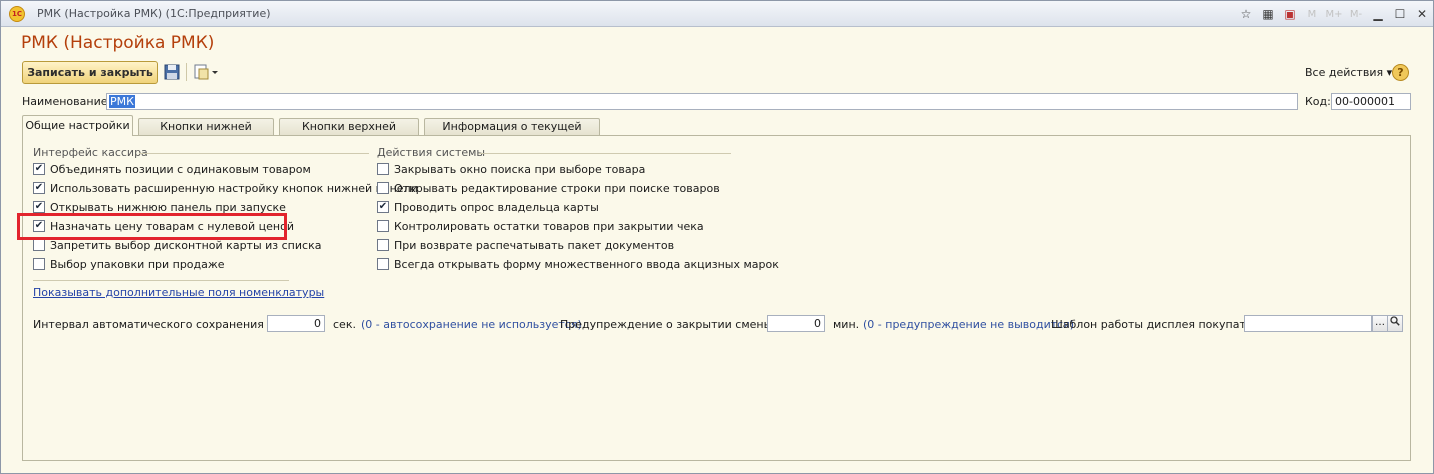  I want to click on save-disk-icon, so click(172, 72).